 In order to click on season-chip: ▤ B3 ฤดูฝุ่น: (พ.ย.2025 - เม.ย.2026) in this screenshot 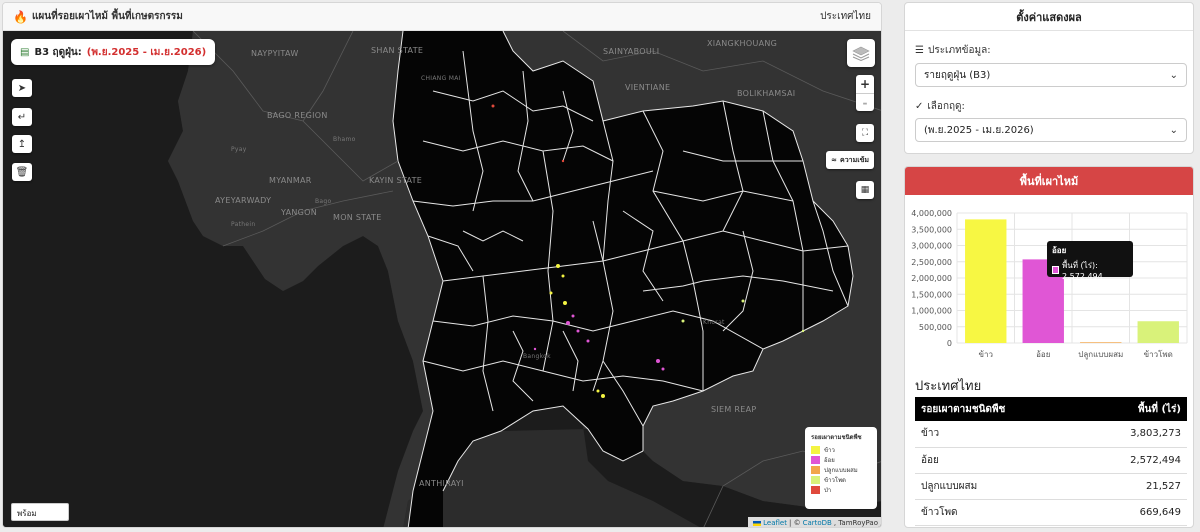, I will do `click(113, 52)`.